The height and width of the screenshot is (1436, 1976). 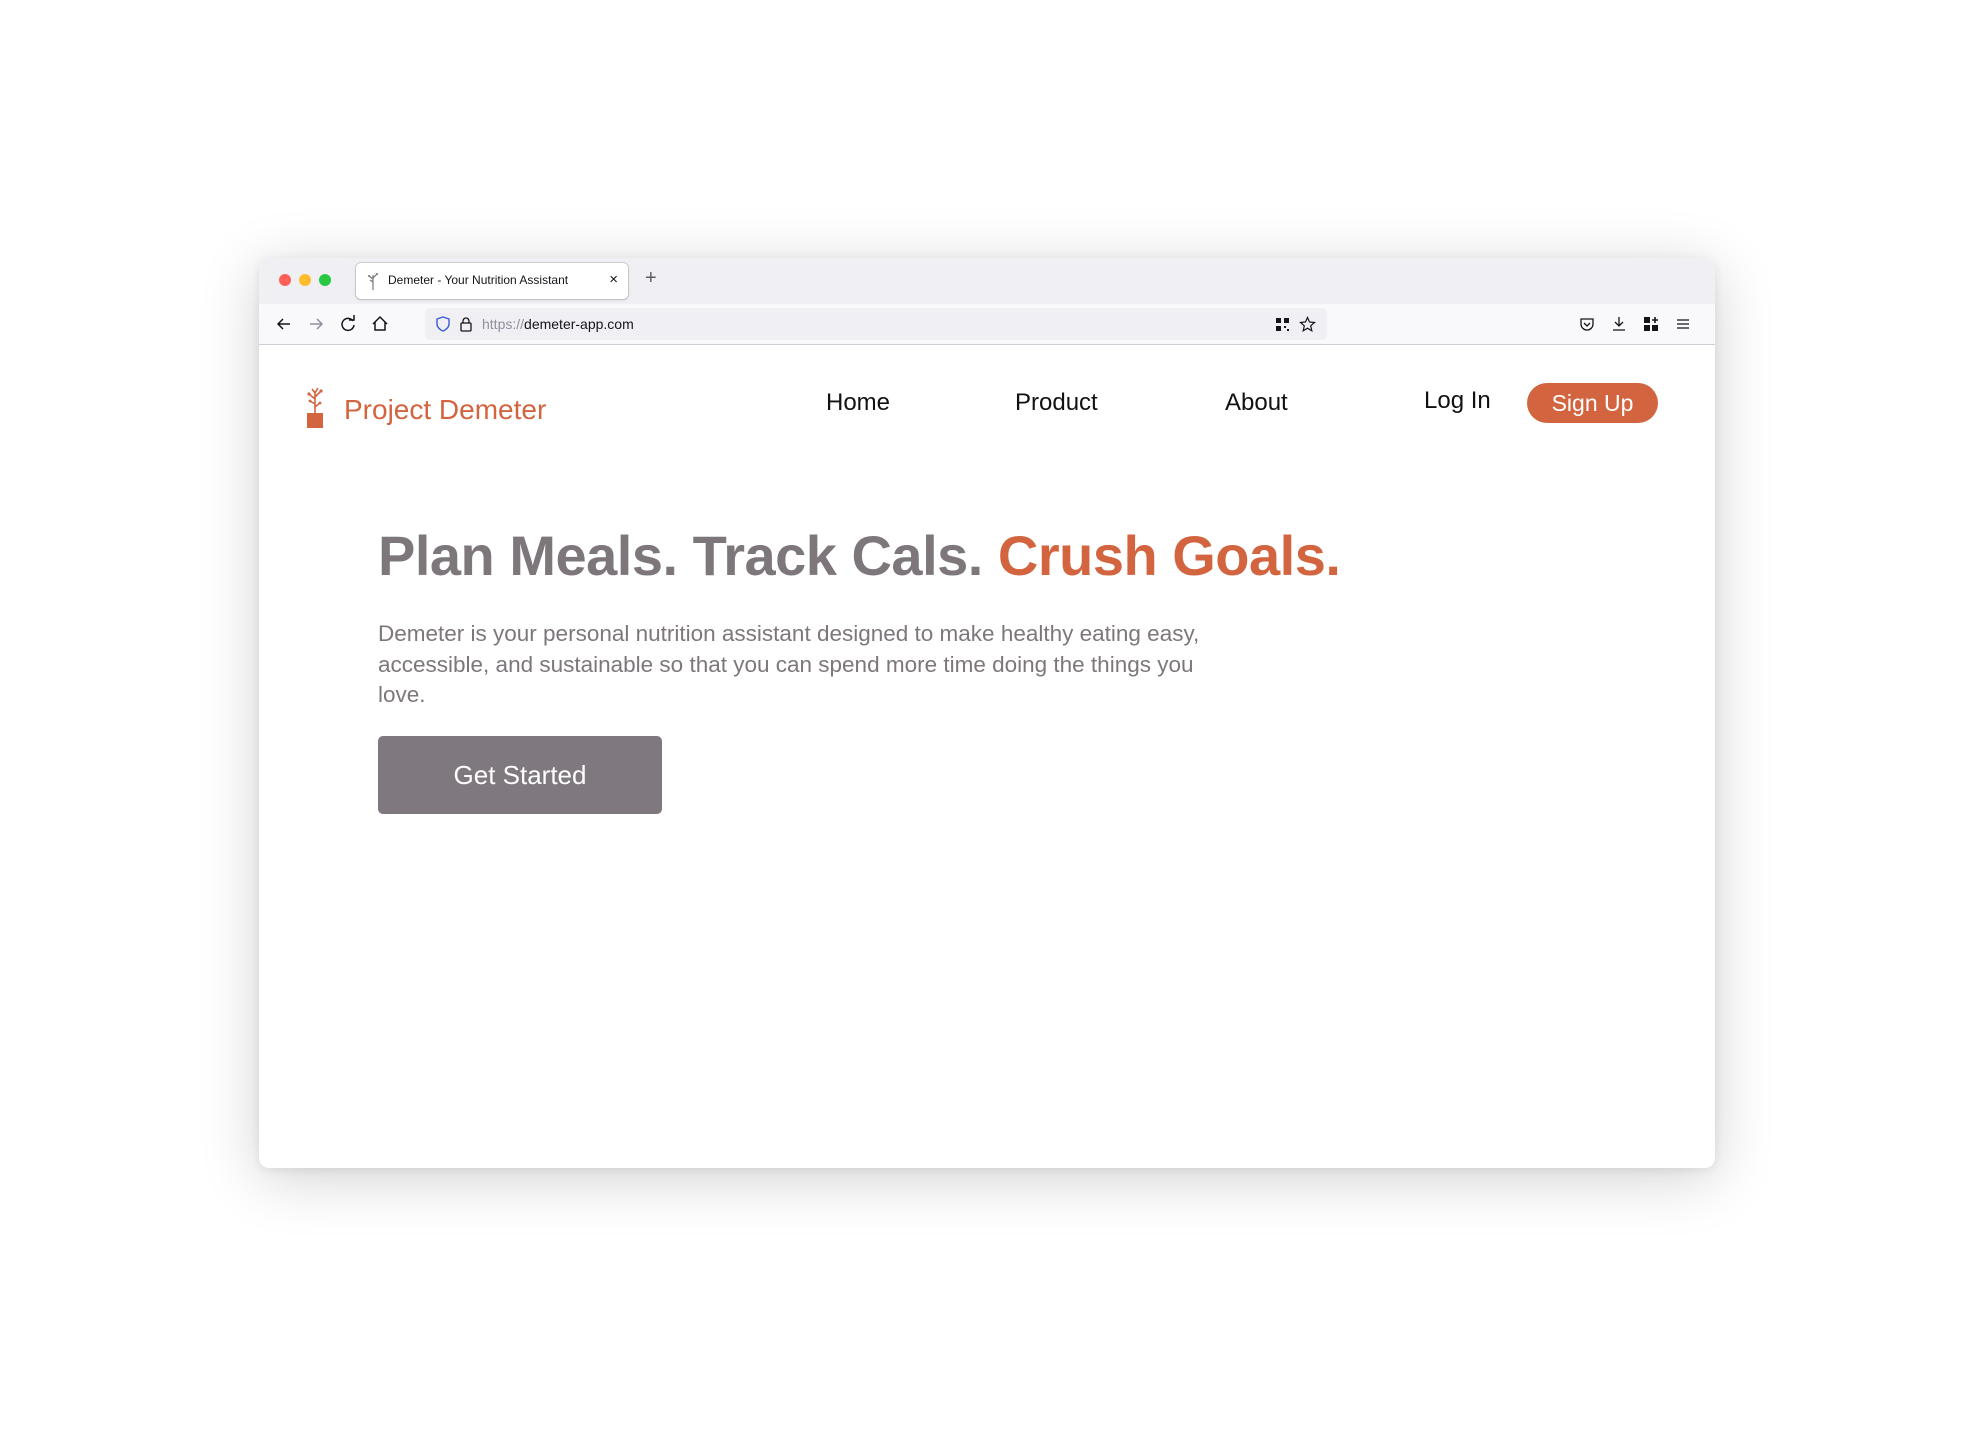 What do you see at coordinates (445, 410) in the screenshot?
I see `brand-name: Project Demeter` at bounding box center [445, 410].